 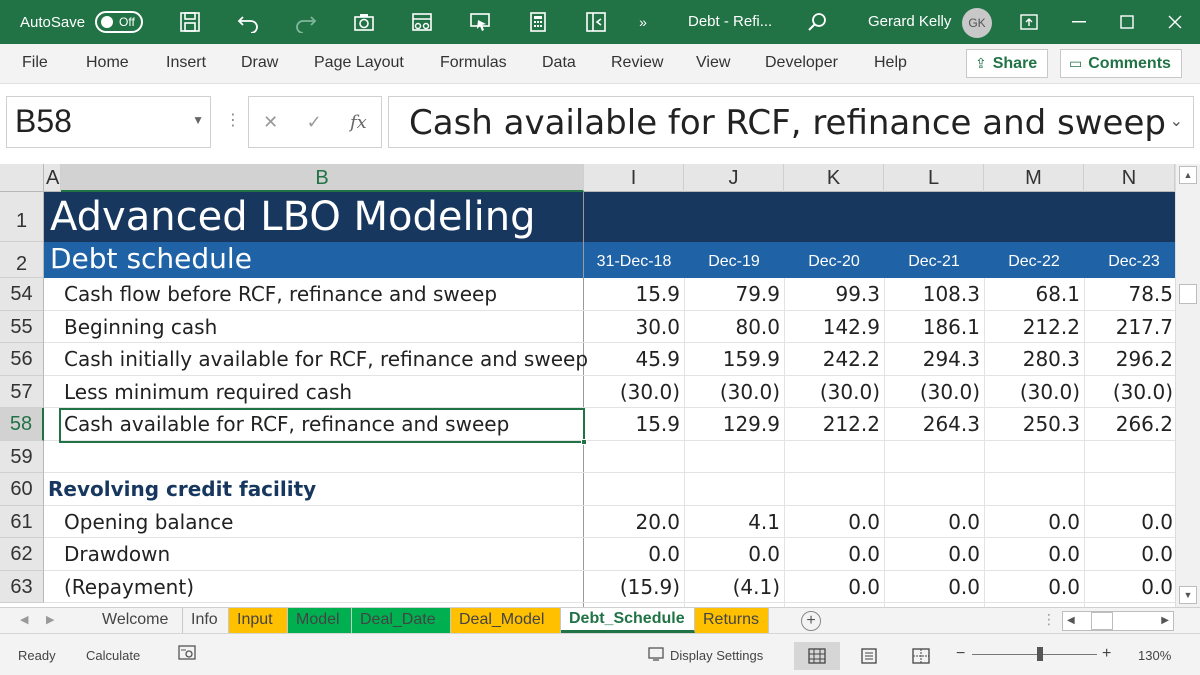 What do you see at coordinates (1034, 654) in the screenshot?
I see `zoom-slider-track` at bounding box center [1034, 654].